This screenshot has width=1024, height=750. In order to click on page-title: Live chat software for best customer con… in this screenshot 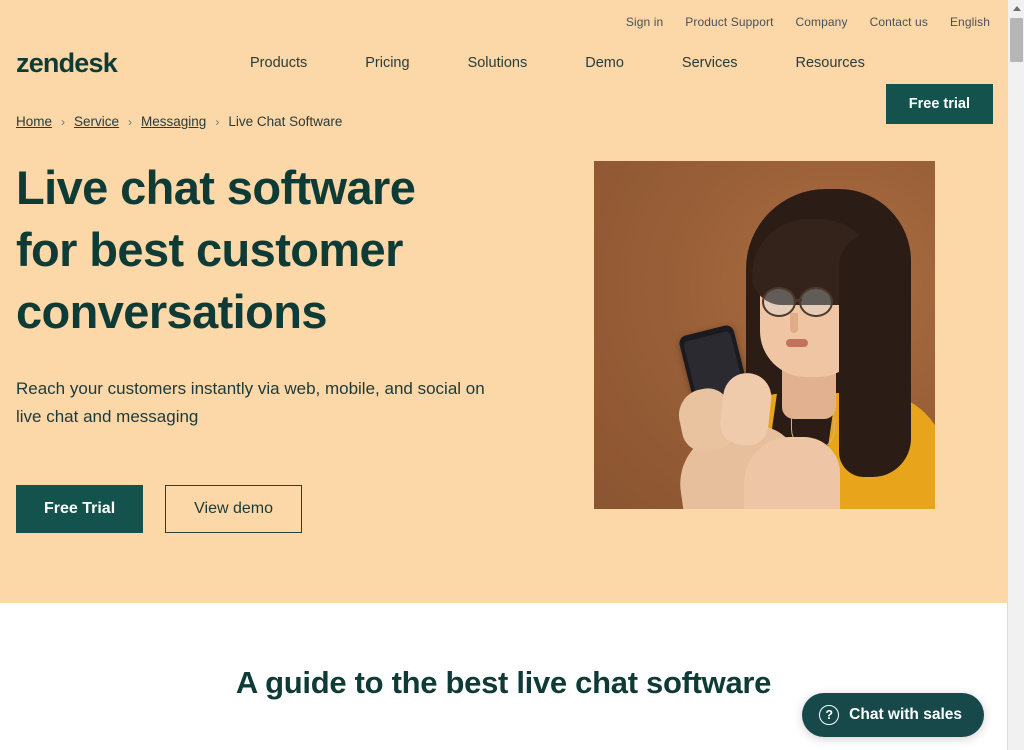, I will do `click(296, 250)`.